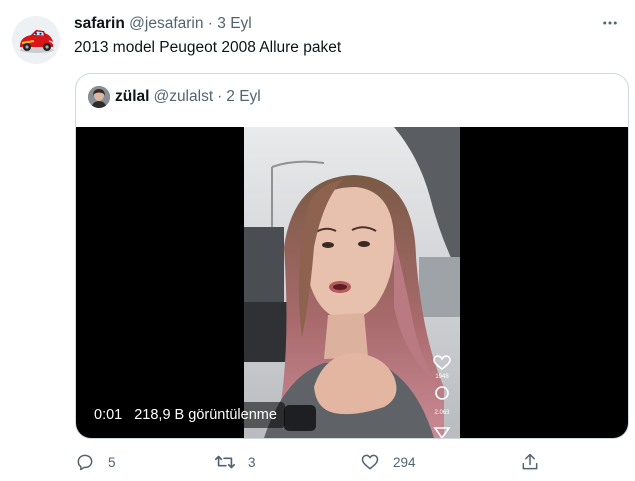 This screenshot has width=635, height=481. I want to click on more-icon, so click(610, 23).